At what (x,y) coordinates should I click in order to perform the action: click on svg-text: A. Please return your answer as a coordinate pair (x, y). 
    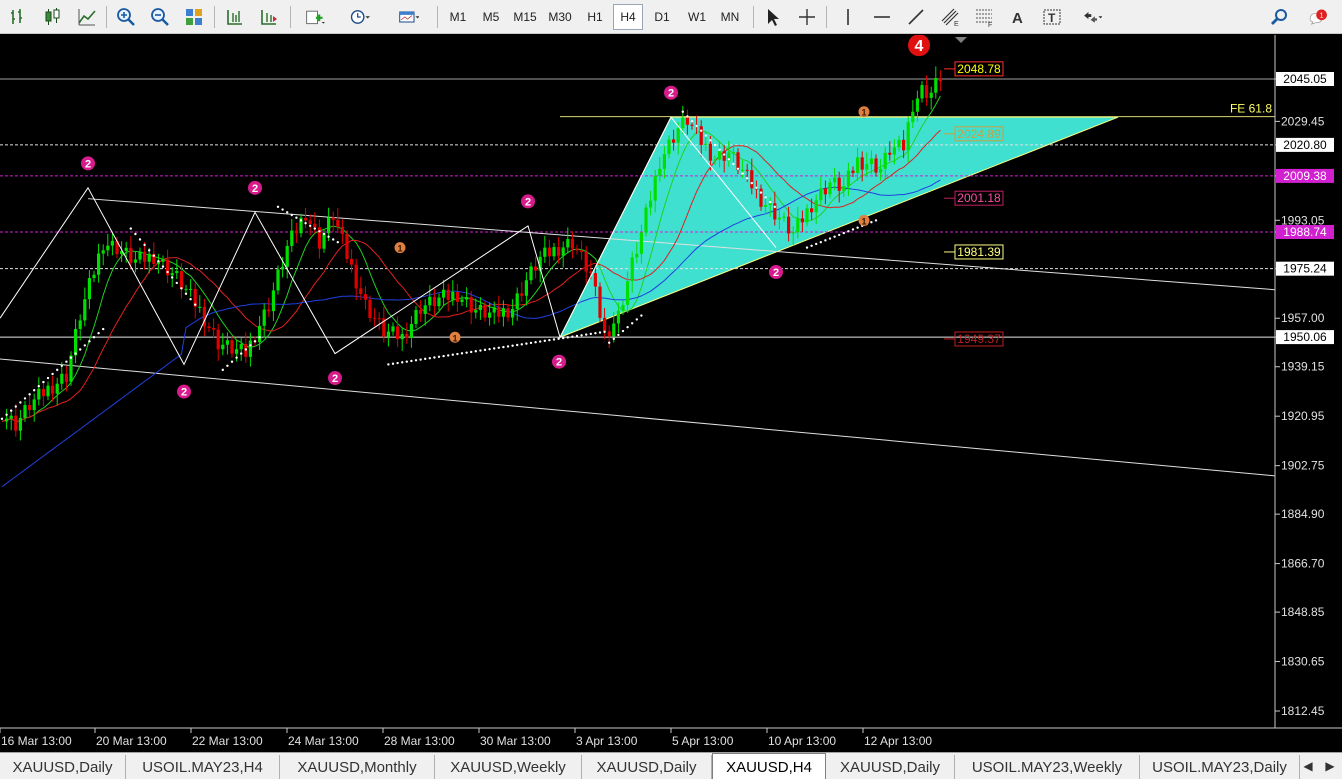
    Looking at the image, I should click on (1017, 18).